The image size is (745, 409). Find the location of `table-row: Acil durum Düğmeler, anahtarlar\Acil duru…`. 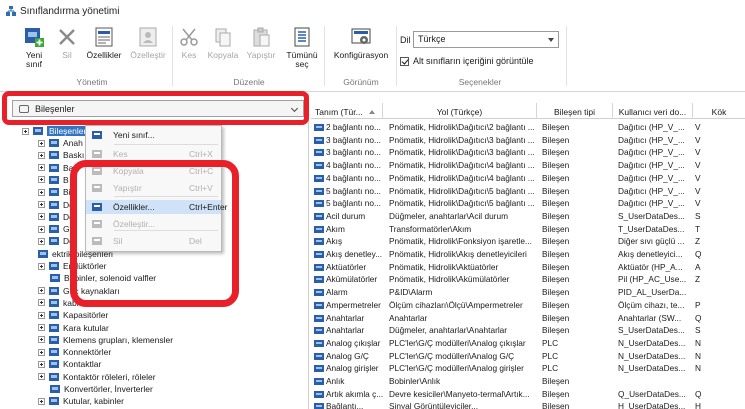

table-row: Acil durum Düğmeler, anahtarlar\Acil duru… is located at coordinates (528, 216).